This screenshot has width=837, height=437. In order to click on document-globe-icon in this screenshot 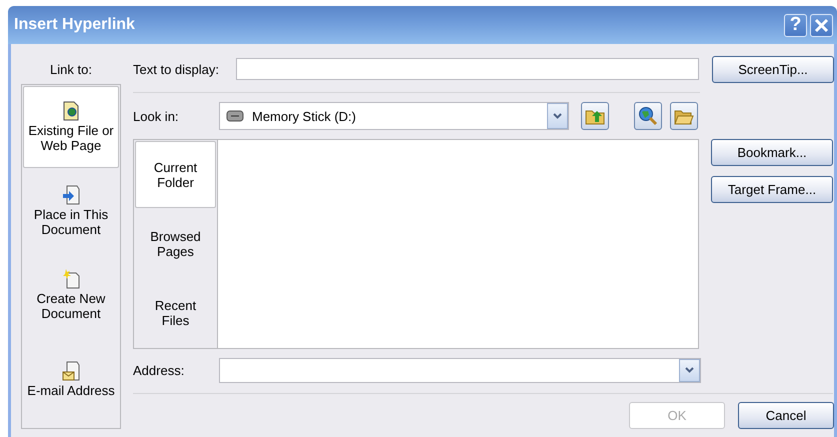, I will do `click(71, 111)`.